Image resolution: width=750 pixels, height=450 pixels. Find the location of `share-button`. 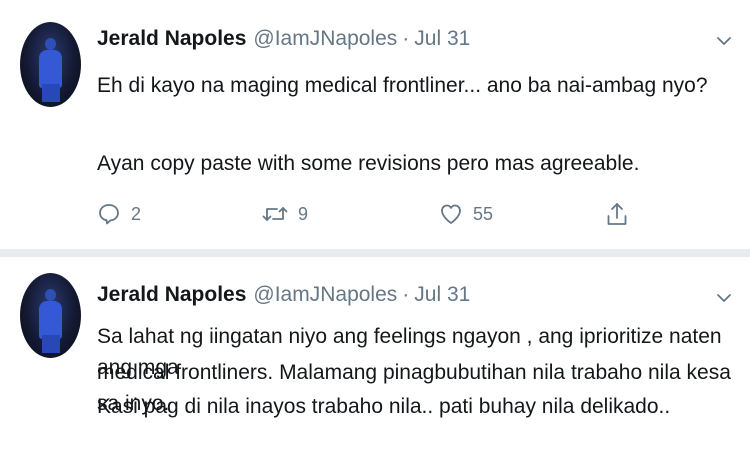

share-button is located at coordinates (617, 214).